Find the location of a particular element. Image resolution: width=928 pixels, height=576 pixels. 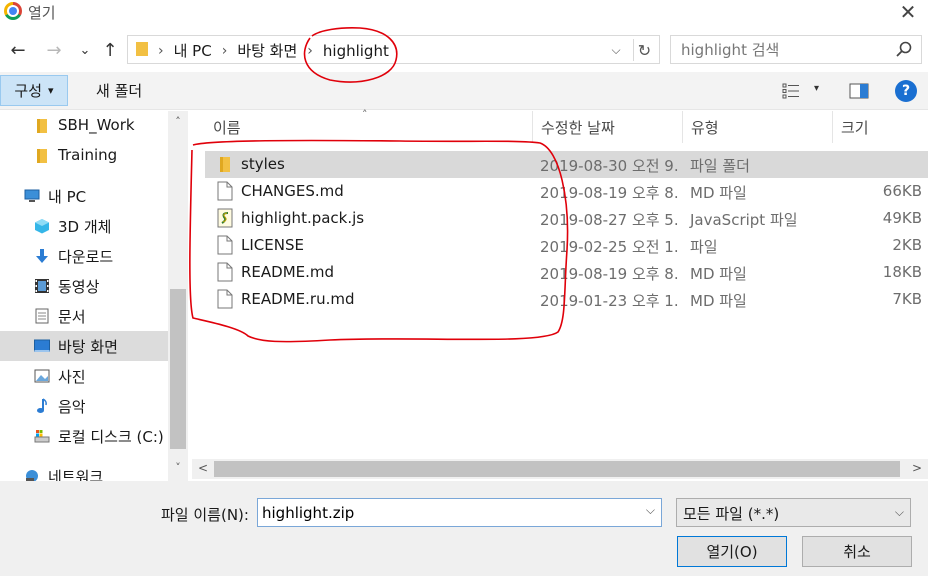

open-button: 열기(O) is located at coordinates (732, 551).